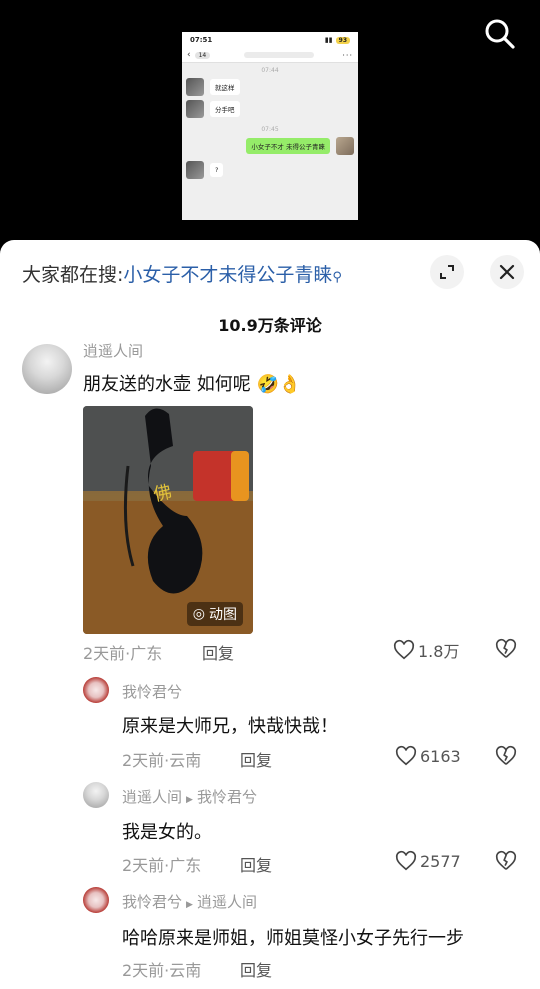  What do you see at coordinates (440, 756) in the screenshot?
I see `like-count: 6163` at bounding box center [440, 756].